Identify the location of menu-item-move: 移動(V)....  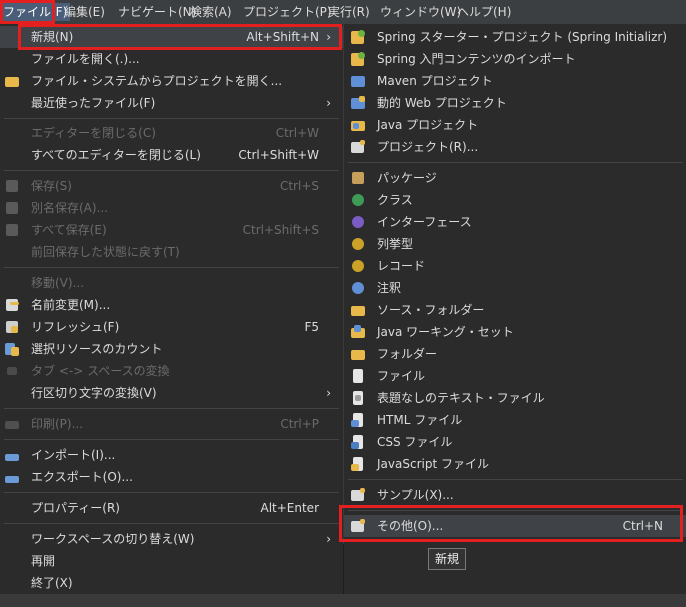
(171, 283).